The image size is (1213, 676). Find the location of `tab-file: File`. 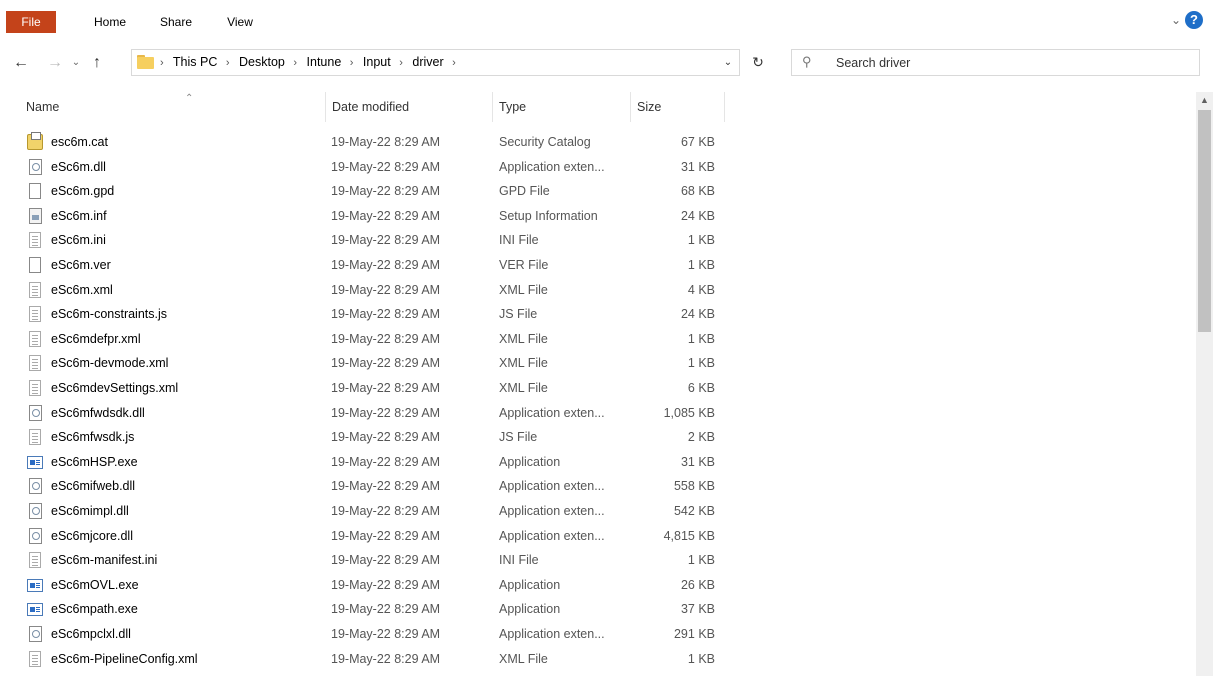

tab-file: File is located at coordinates (31, 22).